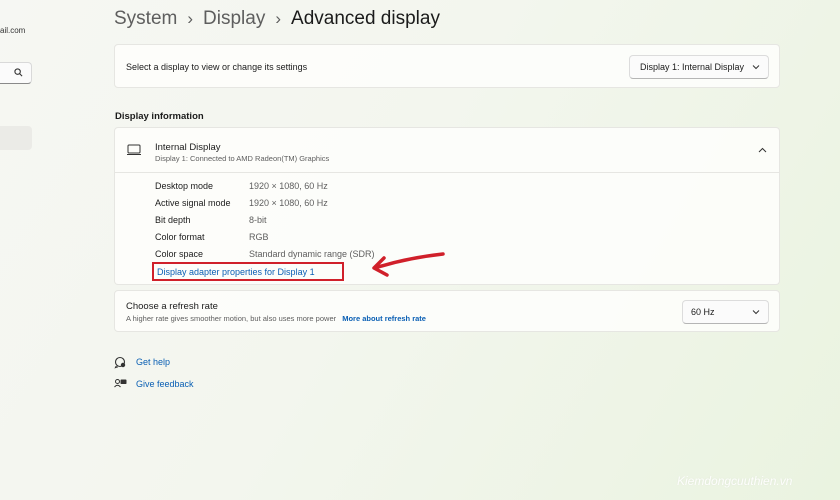  What do you see at coordinates (159, 116) in the screenshot?
I see `section-title-display-information: Display information` at bounding box center [159, 116].